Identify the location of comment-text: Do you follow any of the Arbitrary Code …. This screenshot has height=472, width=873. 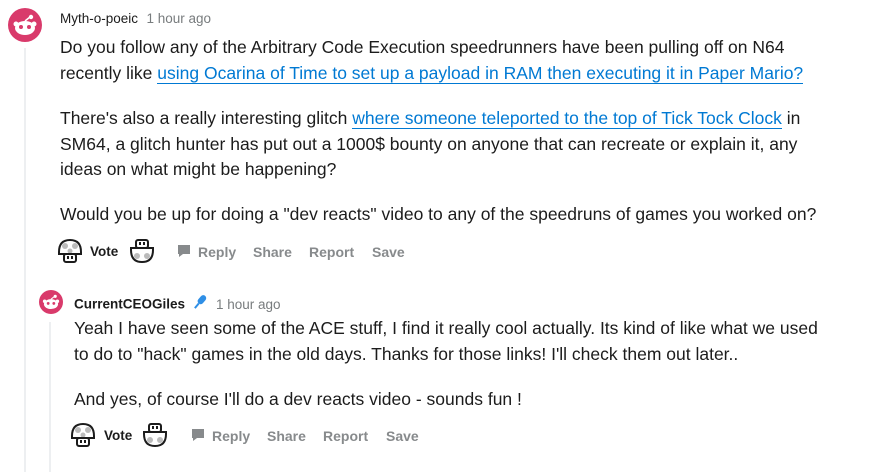
(432, 60).